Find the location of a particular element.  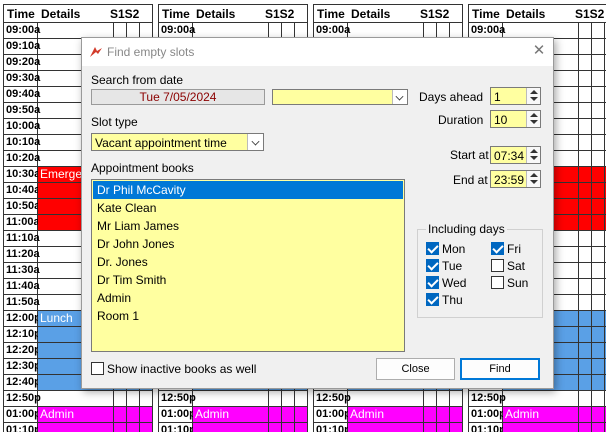

including-days-label: Including days is located at coordinates (466, 229).